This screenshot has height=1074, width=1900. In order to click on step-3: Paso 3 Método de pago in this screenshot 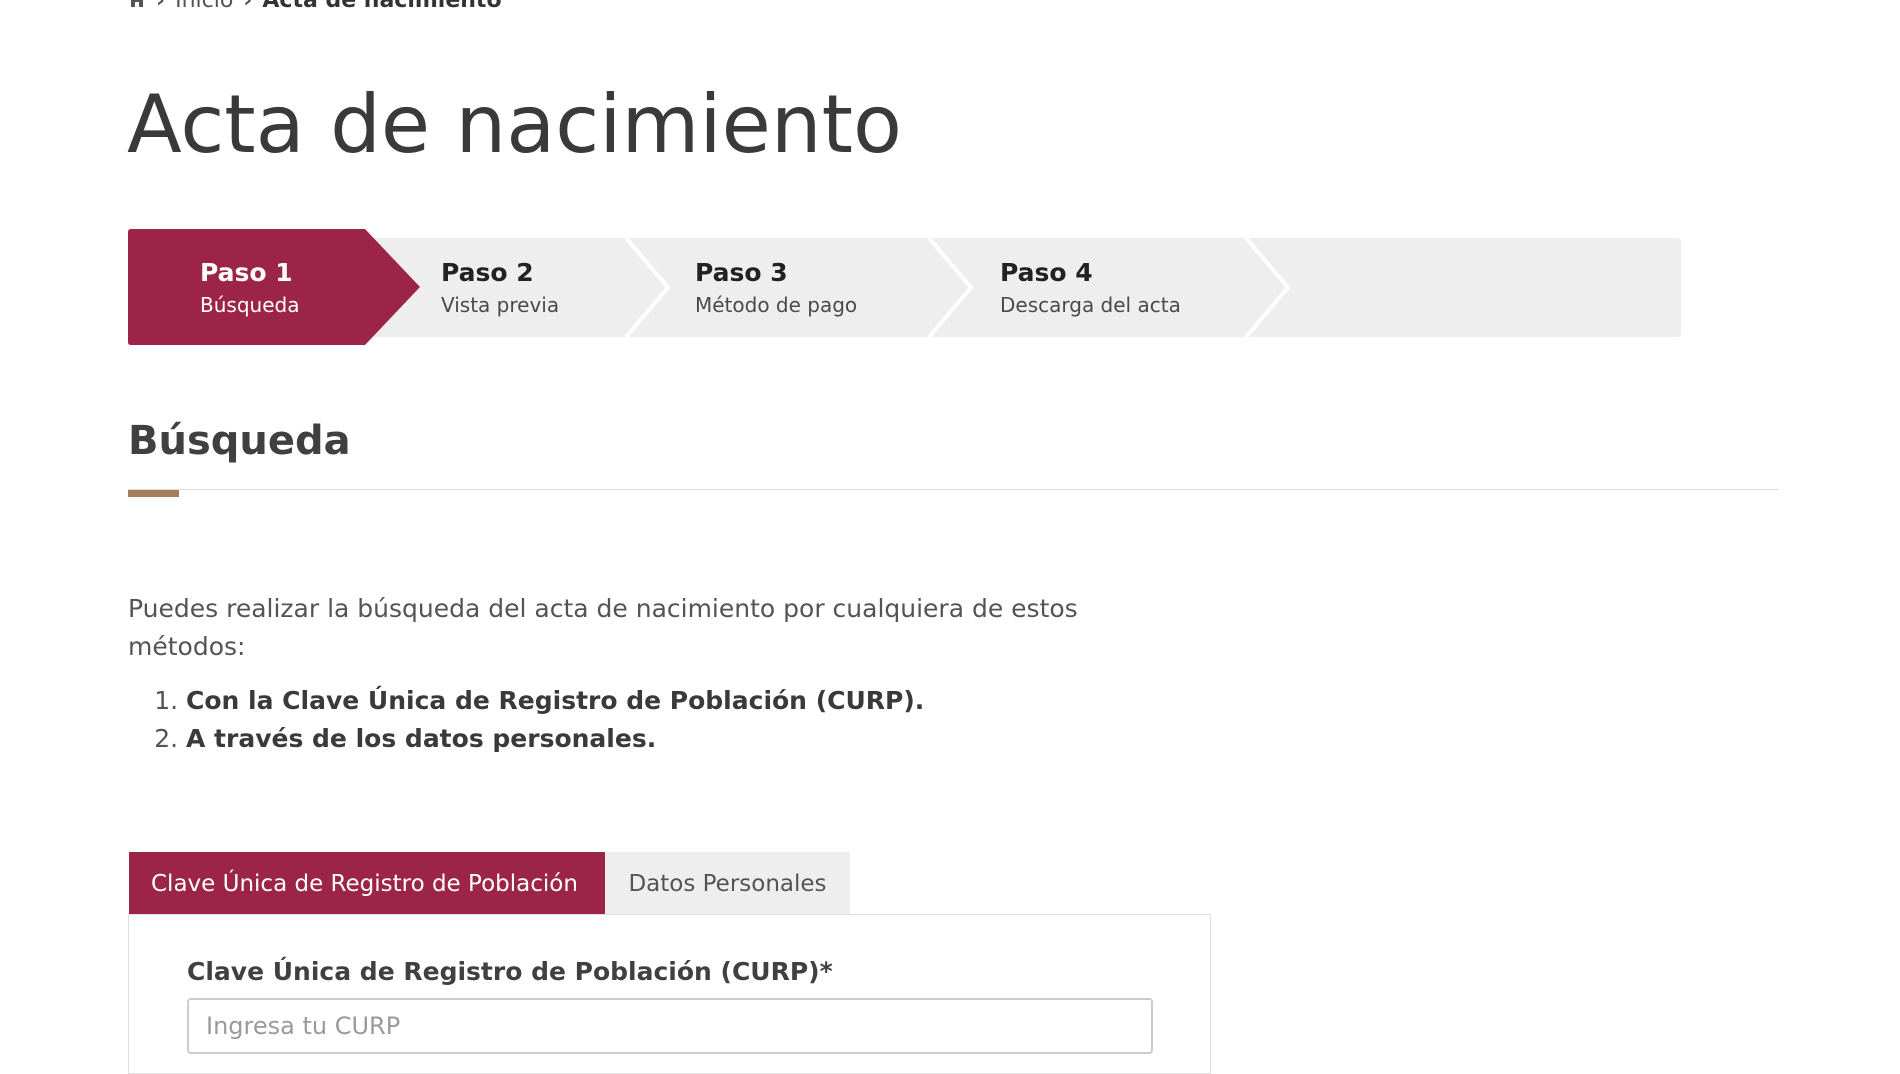, I will do `click(776, 287)`.